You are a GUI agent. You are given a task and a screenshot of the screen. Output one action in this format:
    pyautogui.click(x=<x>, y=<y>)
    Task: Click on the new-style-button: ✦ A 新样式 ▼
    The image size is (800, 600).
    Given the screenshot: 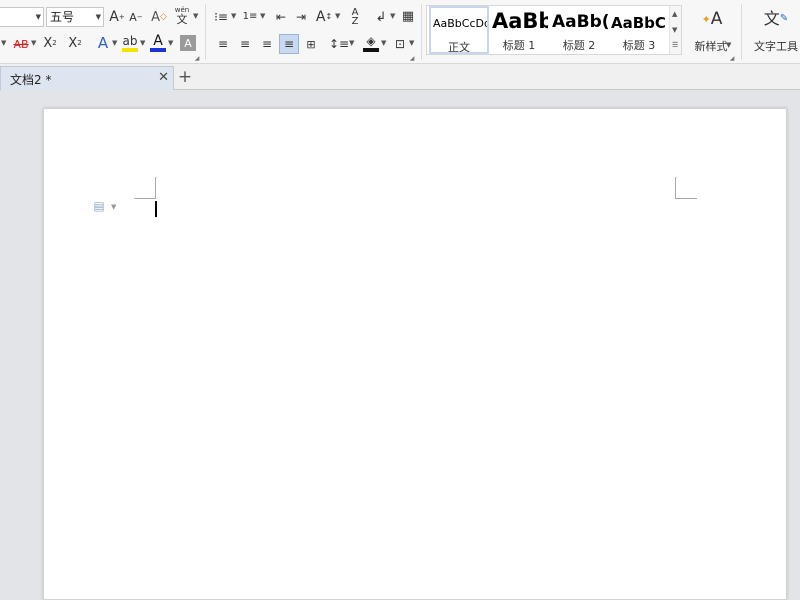 What is the action you would take?
    pyautogui.click(x=711, y=32)
    